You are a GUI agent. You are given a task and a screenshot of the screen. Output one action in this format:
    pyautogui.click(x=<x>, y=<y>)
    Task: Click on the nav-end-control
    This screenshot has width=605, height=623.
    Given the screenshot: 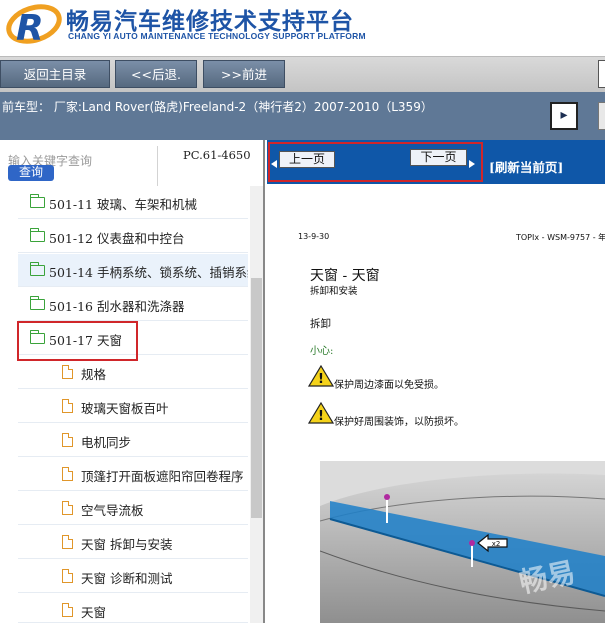 What is the action you would take?
    pyautogui.click(x=601, y=74)
    